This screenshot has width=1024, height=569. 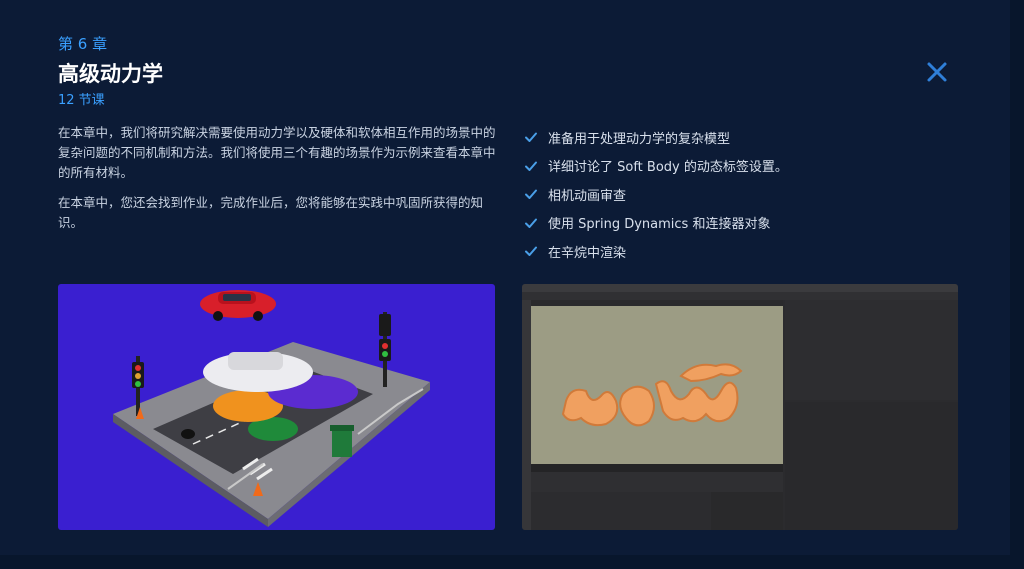 I want to click on coordinate-manager, so click(x=747, y=511).